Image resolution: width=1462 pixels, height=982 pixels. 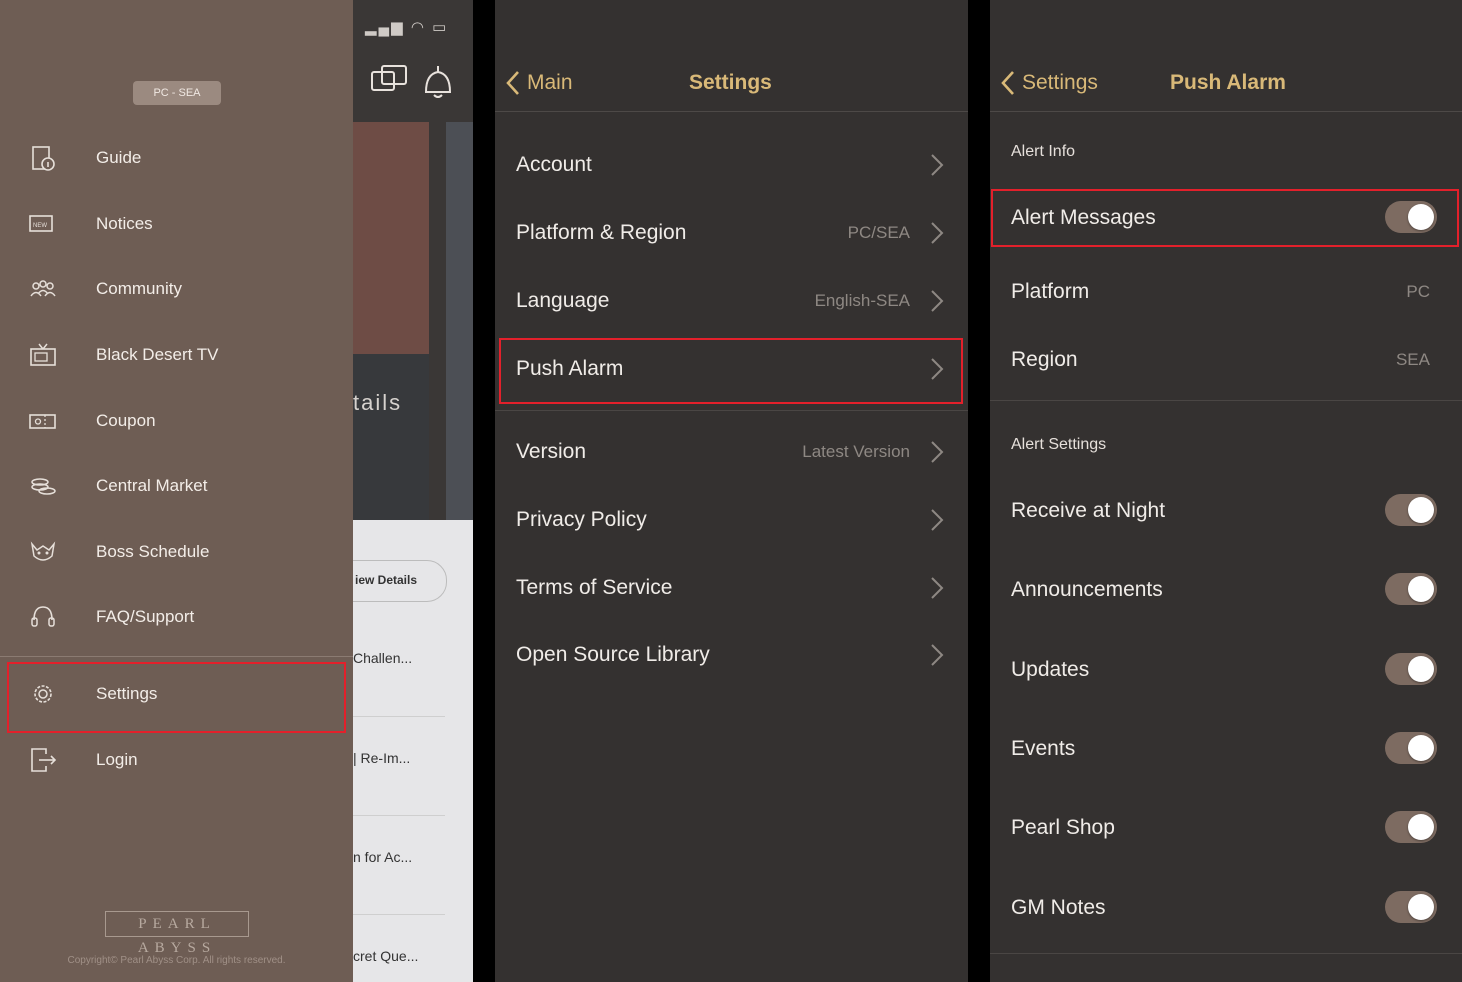 What do you see at coordinates (391, 437) in the screenshot?
I see `bg-banner-lower` at bounding box center [391, 437].